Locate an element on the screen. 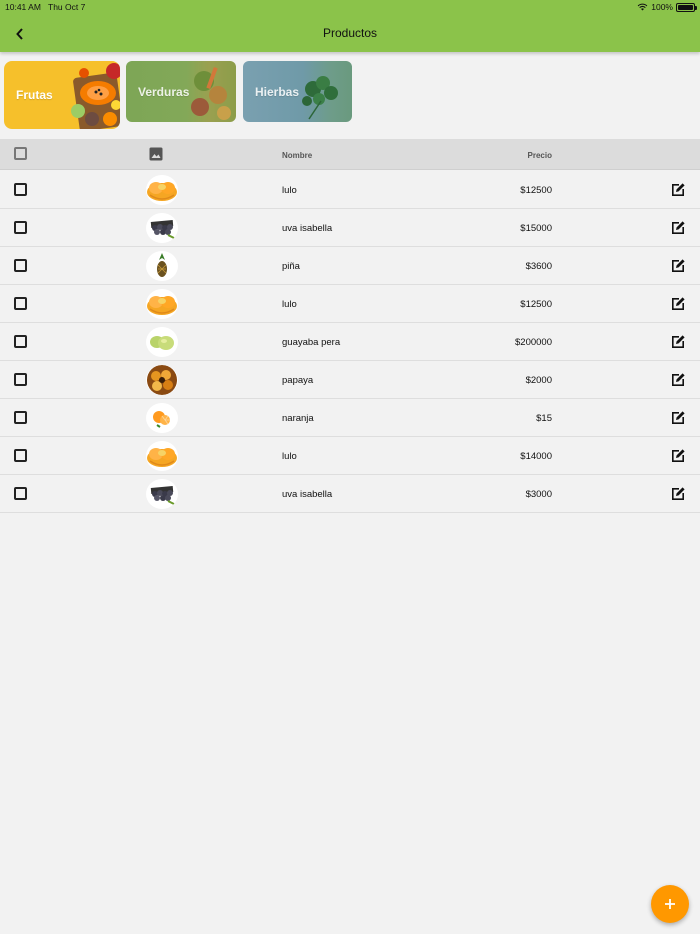 This screenshot has width=700, height=934. status-bar: 10:41 AM Thu Oct 7 100% is located at coordinates (350, 7).